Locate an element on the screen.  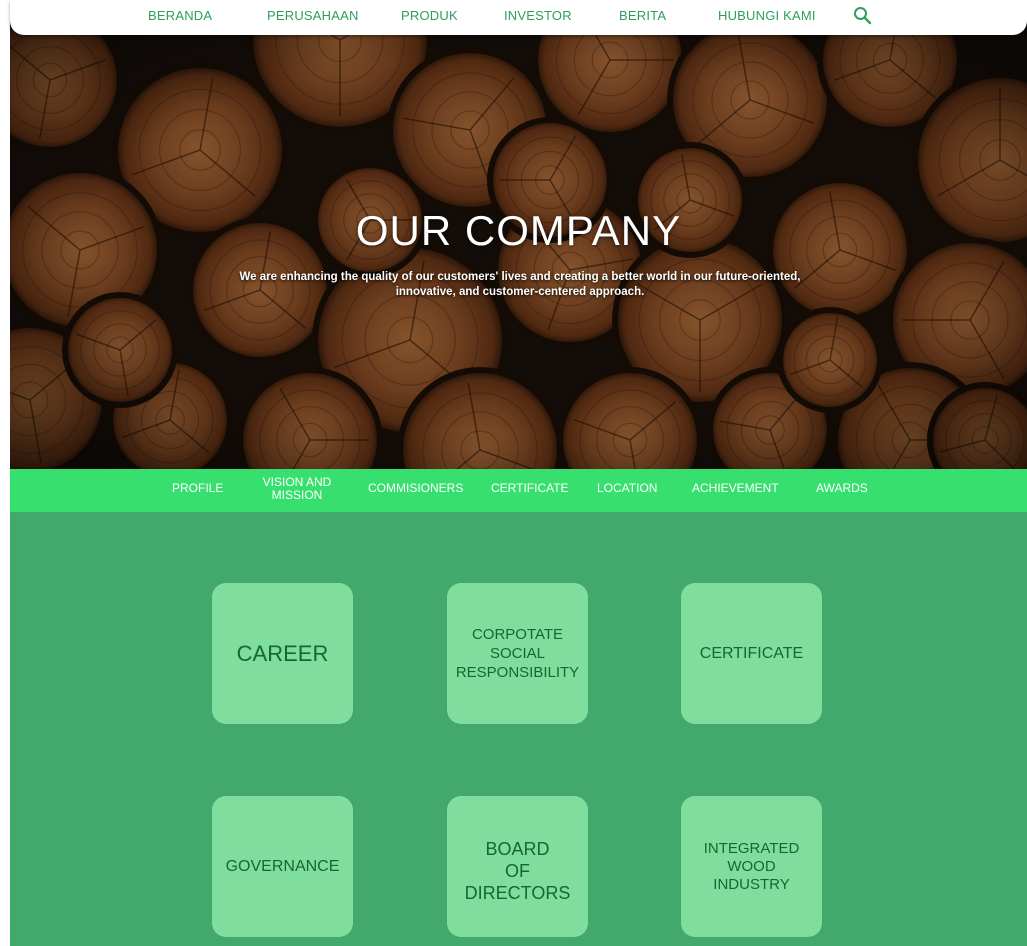
nav-item-beranda: BERANDA is located at coordinates (180, 15).